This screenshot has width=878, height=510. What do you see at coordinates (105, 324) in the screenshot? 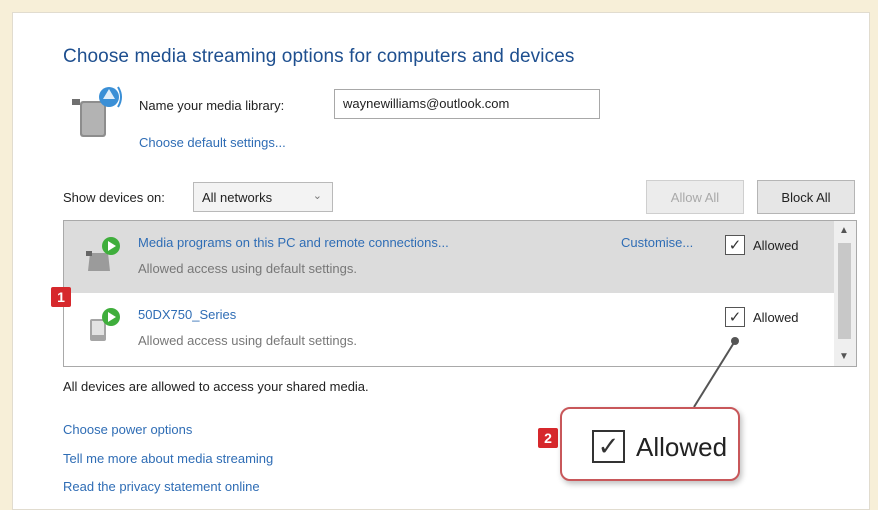
I see `tv-device-icon` at bounding box center [105, 324].